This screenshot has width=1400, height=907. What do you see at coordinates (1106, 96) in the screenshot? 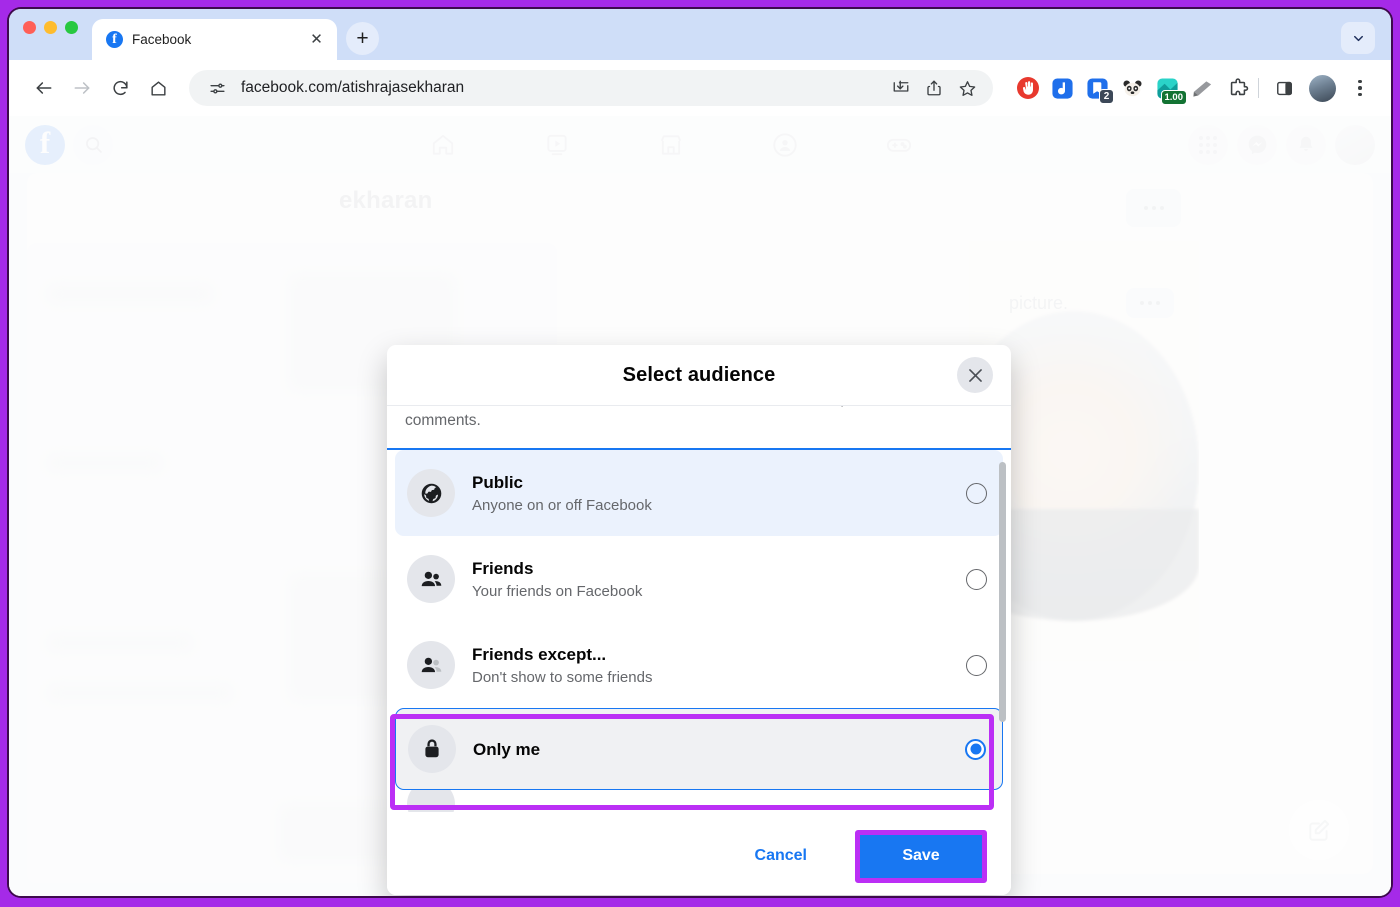
I see `extension-badge-count: 2` at bounding box center [1106, 96].